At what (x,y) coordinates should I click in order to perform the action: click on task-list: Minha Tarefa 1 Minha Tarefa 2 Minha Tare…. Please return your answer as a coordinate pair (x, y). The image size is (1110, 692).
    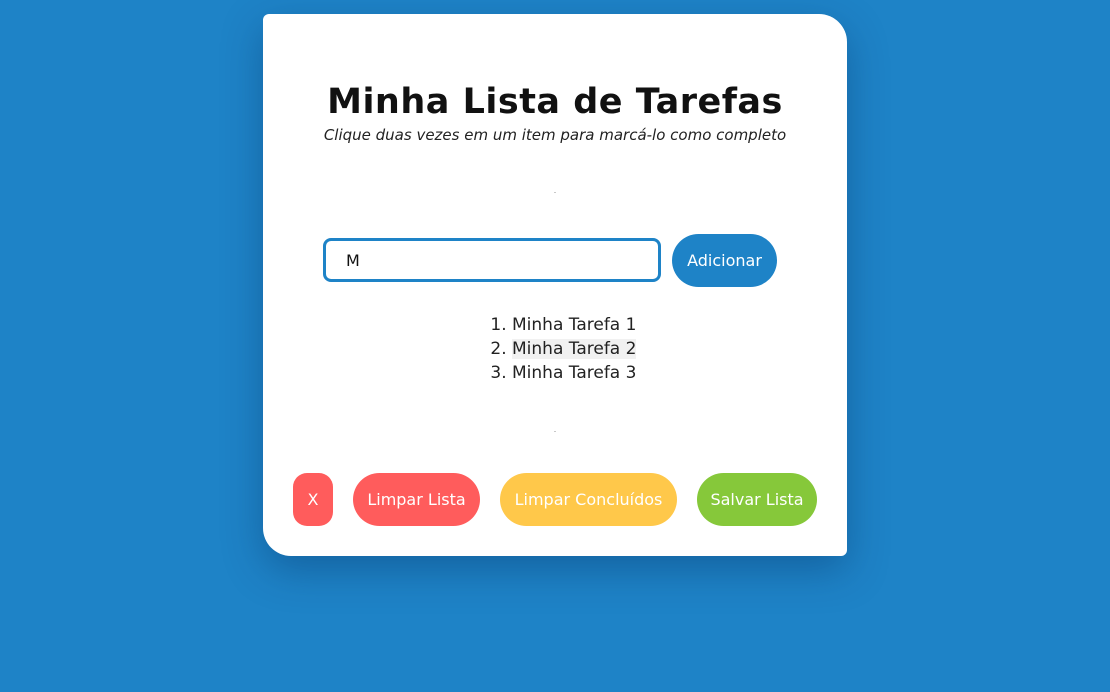
    Looking at the image, I should click on (562, 349).